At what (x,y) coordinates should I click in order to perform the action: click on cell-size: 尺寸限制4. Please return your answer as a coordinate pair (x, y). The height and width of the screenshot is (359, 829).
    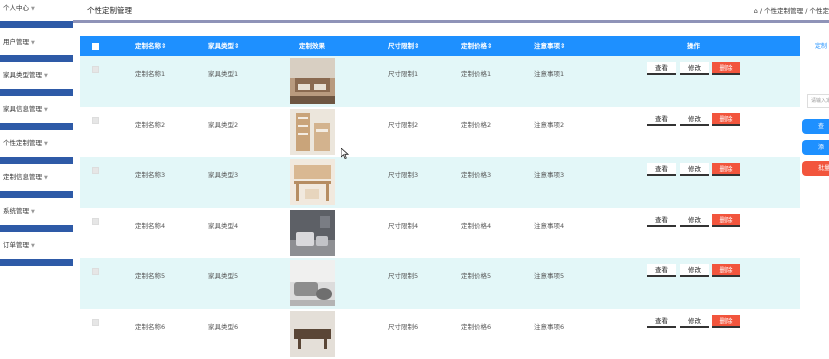
    Looking at the image, I should click on (403, 225).